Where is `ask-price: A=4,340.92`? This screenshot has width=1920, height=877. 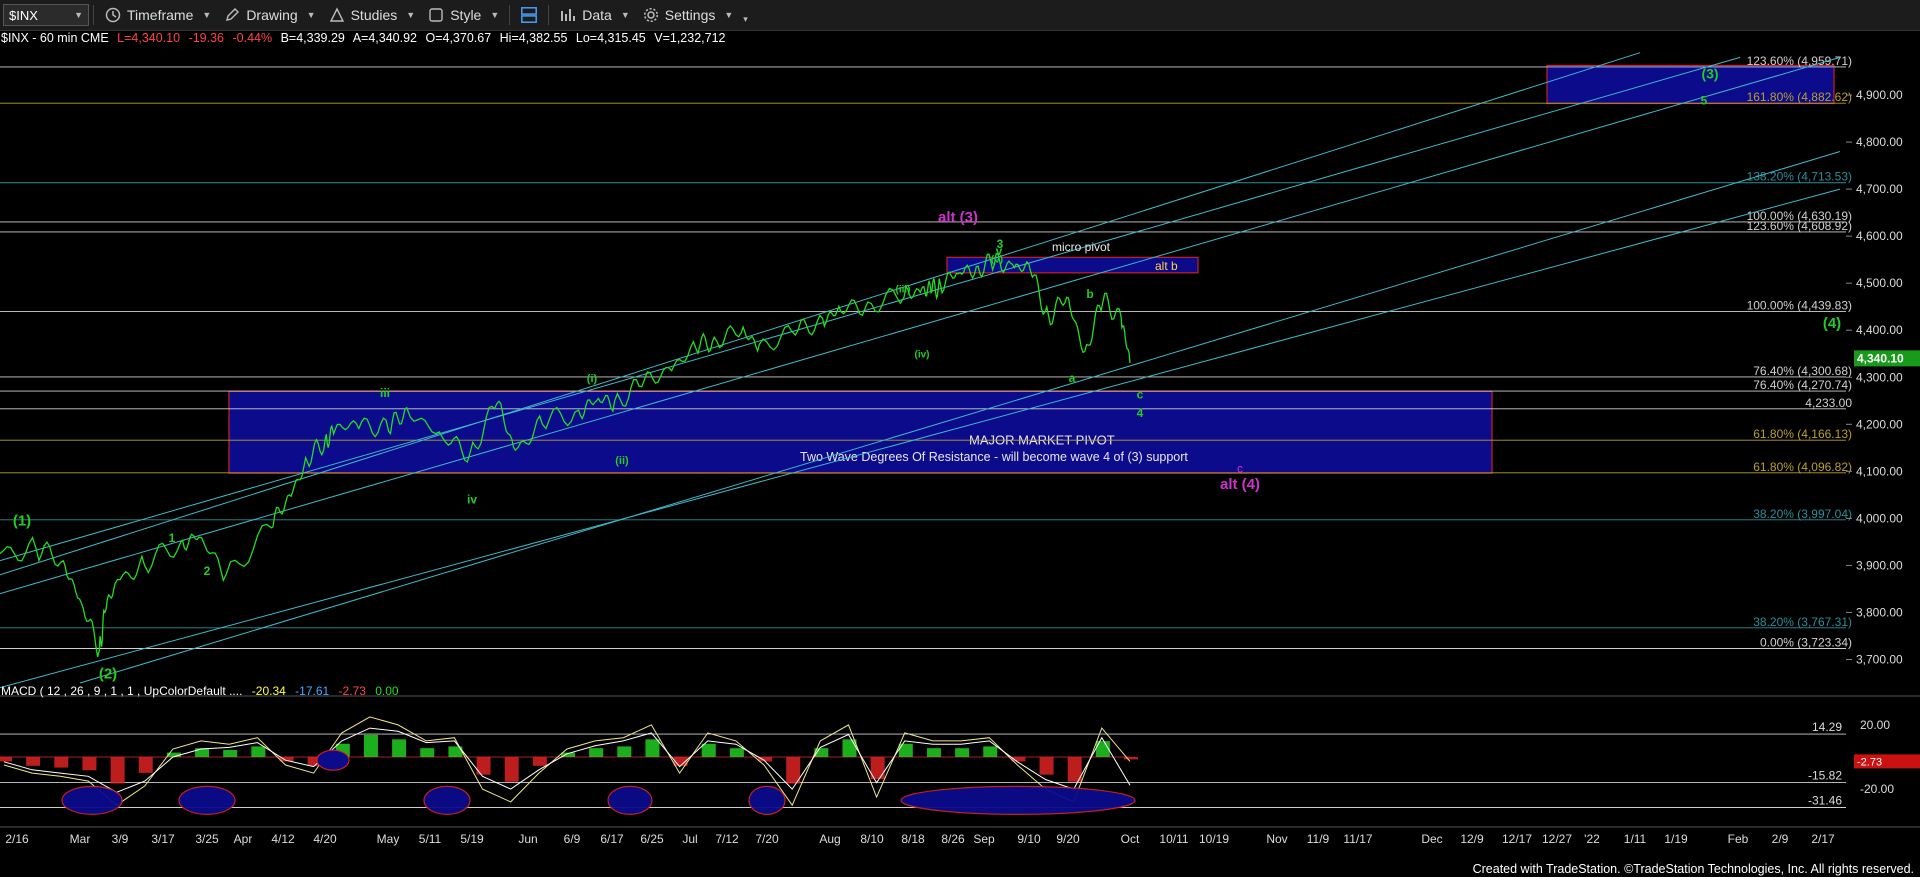 ask-price: A=4,340.92 is located at coordinates (384, 38).